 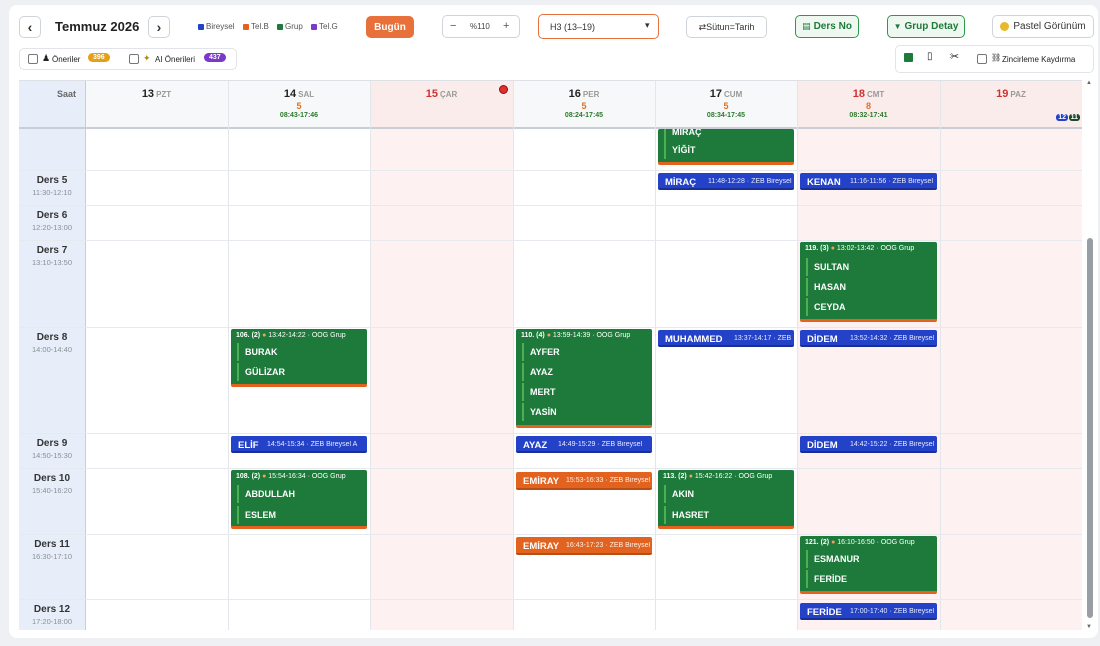 What do you see at coordinates (52, 609) in the screenshot?
I see `slot-name: Ders 12` at bounding box center [52, 609].